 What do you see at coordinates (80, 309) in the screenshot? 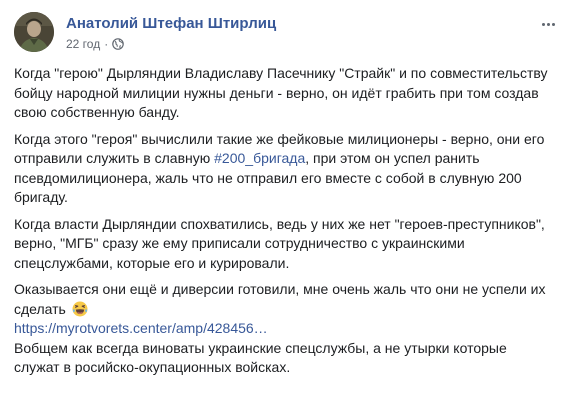
I see `laughing-emoji-icon` at bounding box center [80, 309].